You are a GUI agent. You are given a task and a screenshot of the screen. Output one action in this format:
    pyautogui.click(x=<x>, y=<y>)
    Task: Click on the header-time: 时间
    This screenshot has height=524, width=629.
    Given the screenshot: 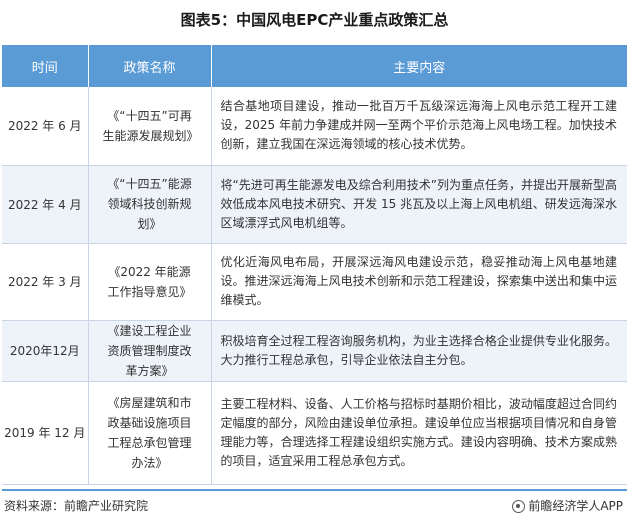 What is the action you would take?
    pyautogui.click(x=45, y=66)
    